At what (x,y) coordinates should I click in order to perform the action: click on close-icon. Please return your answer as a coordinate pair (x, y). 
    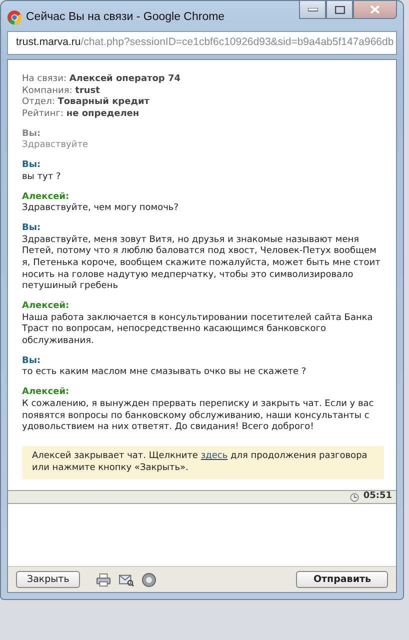
    Looking at the image, I should click on (375, 9).